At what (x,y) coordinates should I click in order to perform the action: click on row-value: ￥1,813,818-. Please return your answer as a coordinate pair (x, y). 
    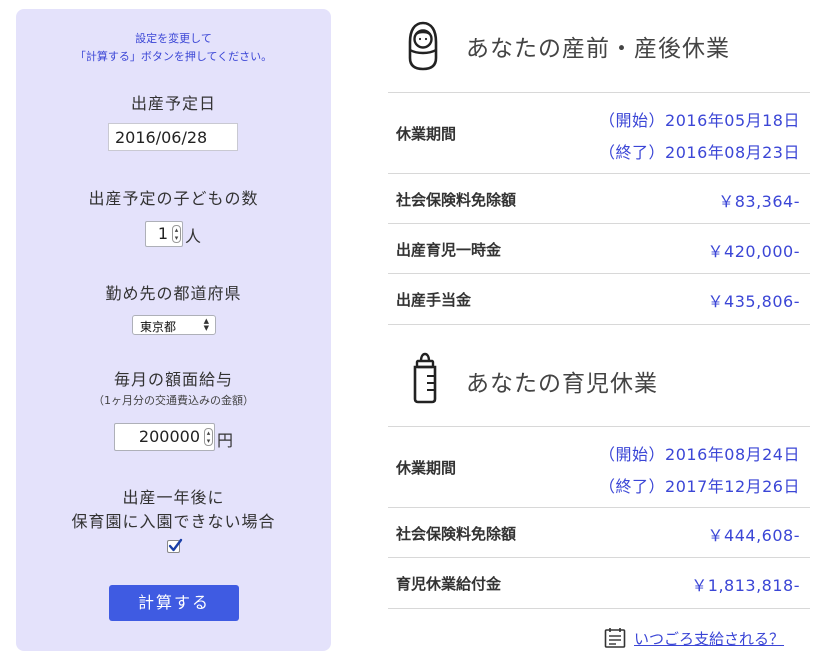
    Looking at the image, I should click on (745, 585).